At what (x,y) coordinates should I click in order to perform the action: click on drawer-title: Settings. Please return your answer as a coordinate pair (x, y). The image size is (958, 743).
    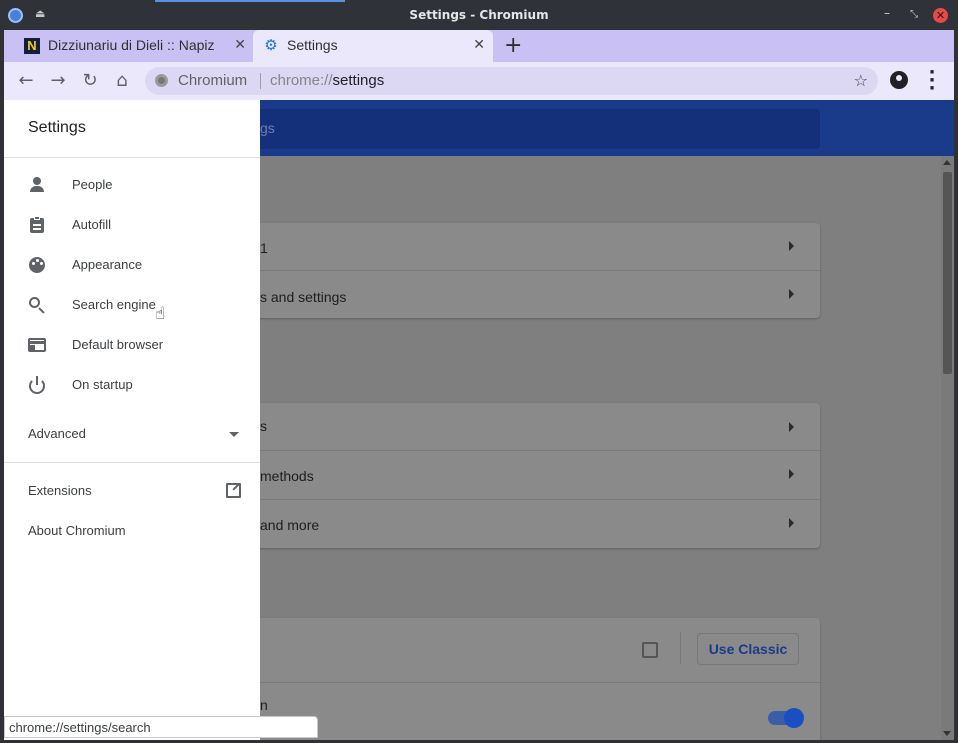
    Looking at the image, I should click on (57, 127).